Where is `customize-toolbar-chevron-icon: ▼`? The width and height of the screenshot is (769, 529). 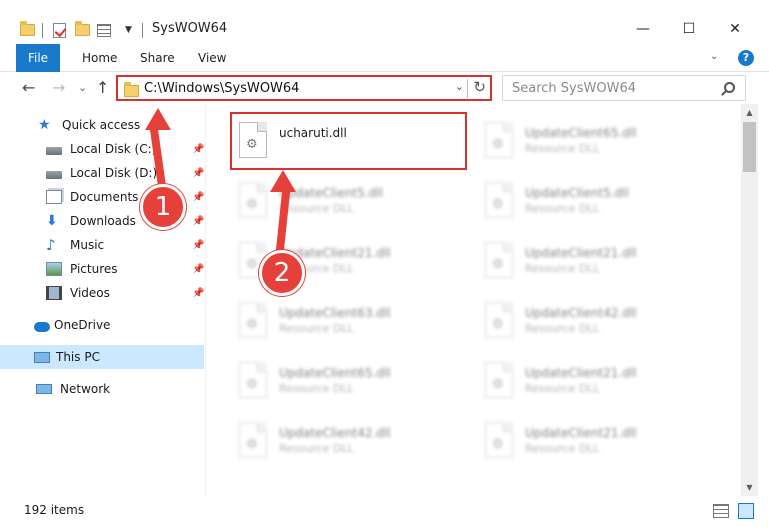 customize-toolbar-chevron-icon: ▼ is located at coordinates (128, 30).